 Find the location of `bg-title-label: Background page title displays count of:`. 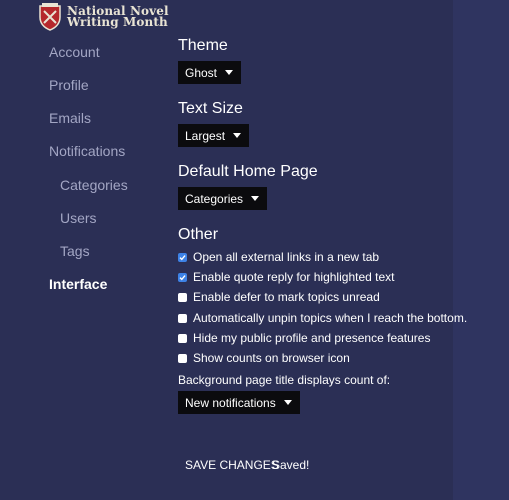

bg-title-label: Background page title displays count of: is located at coordinates (284, 380).